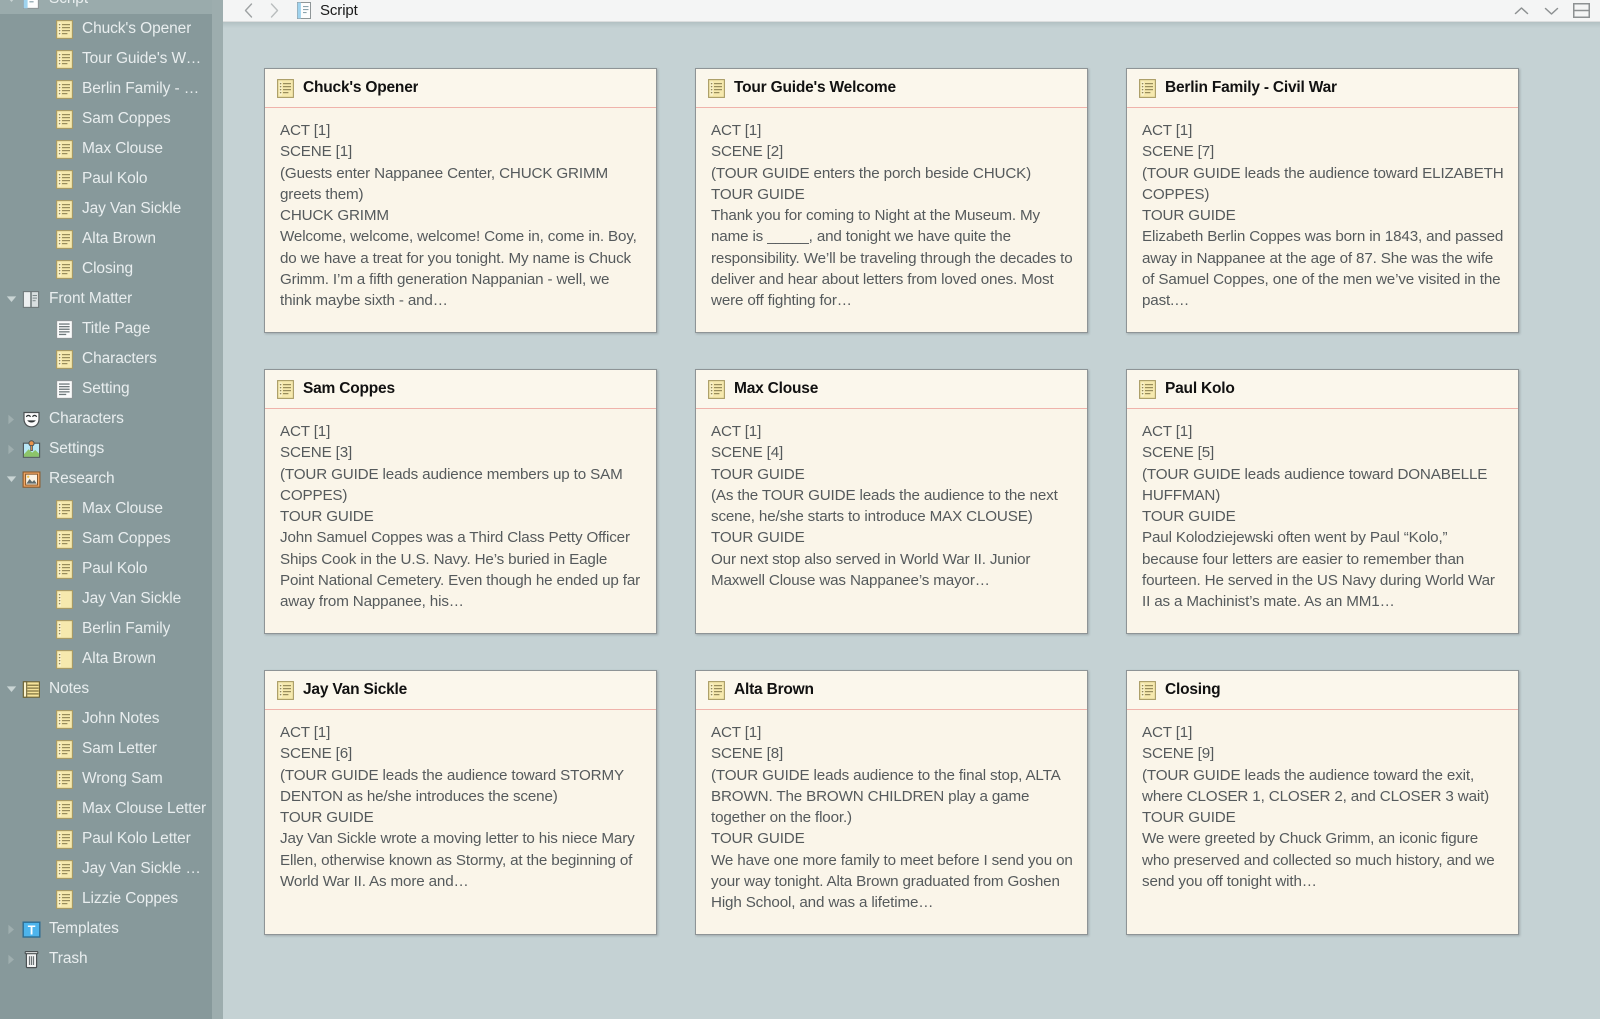 The width and height of the screenshot is (1600, 1019). What do you see at coordinates (217, 509) in the screenshot?
I see `binder-scrollbar` at bounding box center [217, 509].